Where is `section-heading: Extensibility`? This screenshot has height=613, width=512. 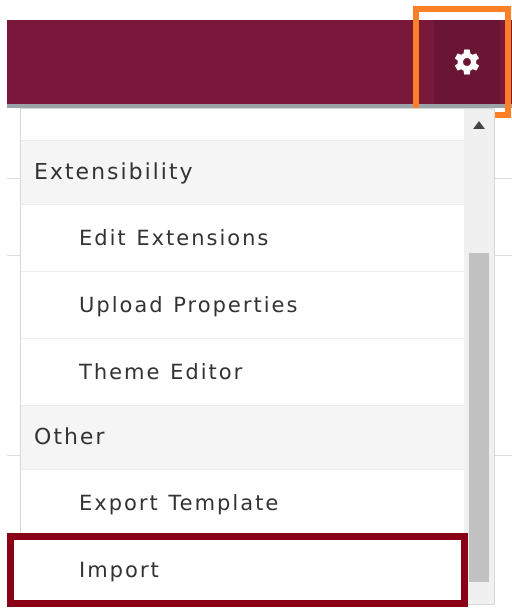 section-heading: Extensibility is located at coordinates (242, 173).